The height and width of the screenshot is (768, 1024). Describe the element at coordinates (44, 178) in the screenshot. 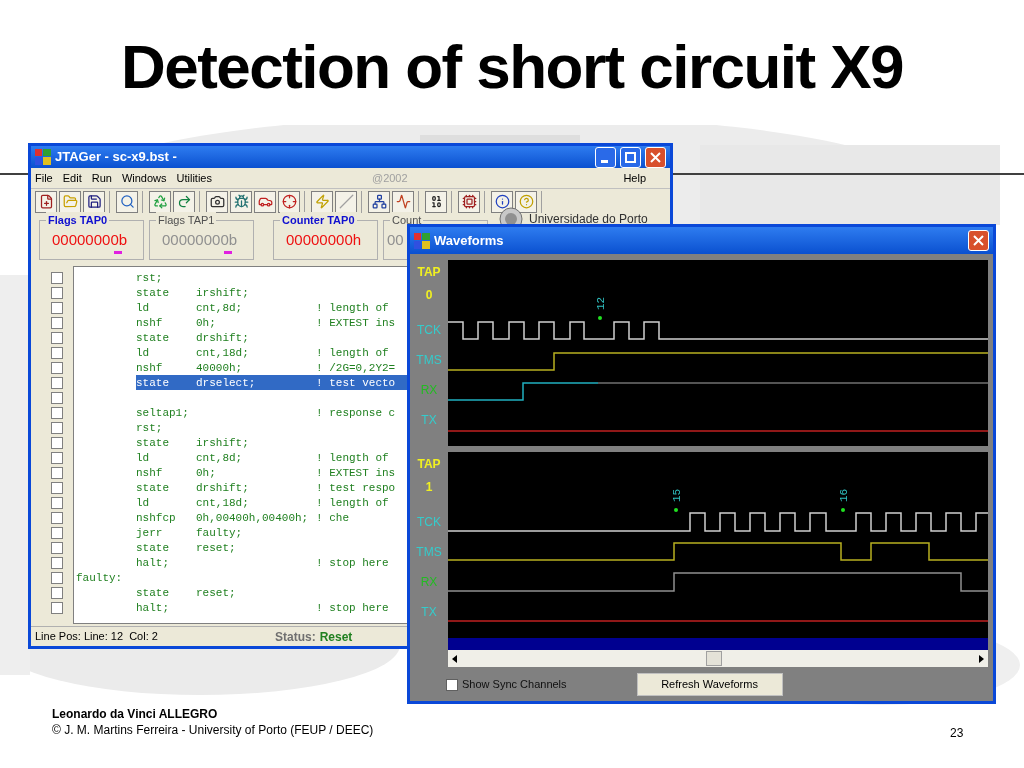

I see `menu-item: File` at that location.